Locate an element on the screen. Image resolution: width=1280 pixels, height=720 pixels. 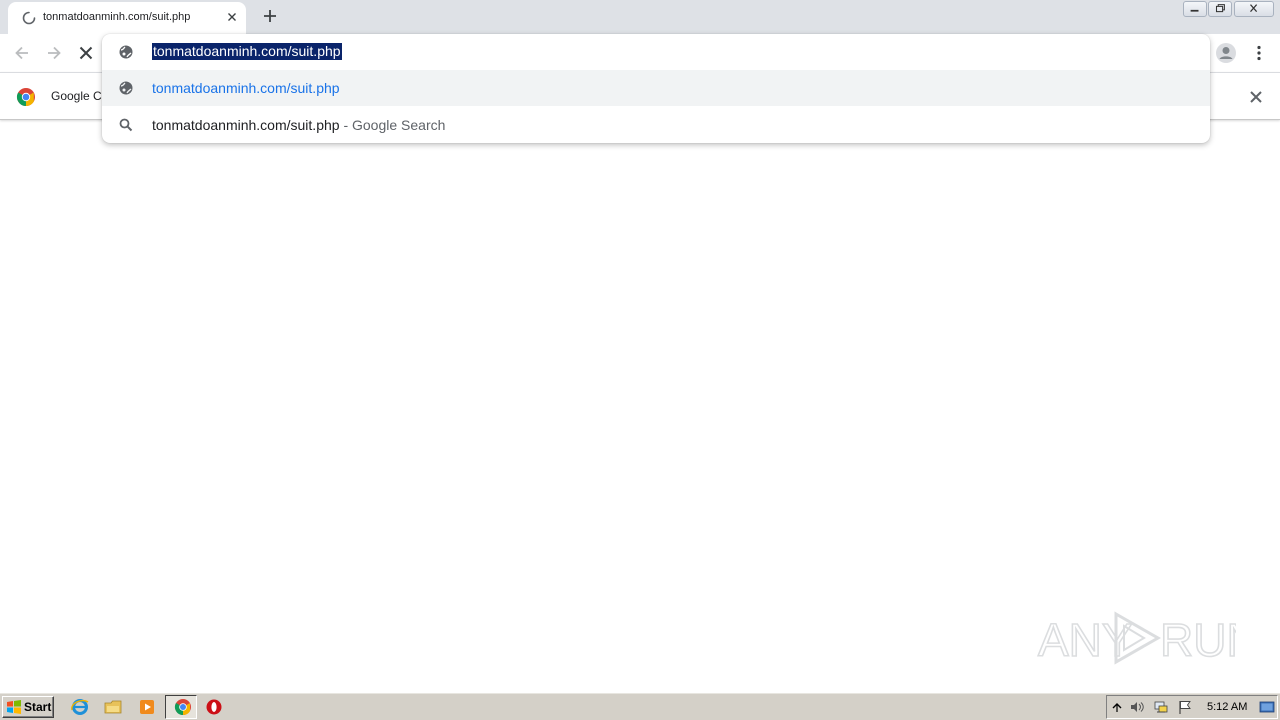
omnibox-suggestion: tonmatdoanminh.com/suit.php is located at coordinates (656, 88).